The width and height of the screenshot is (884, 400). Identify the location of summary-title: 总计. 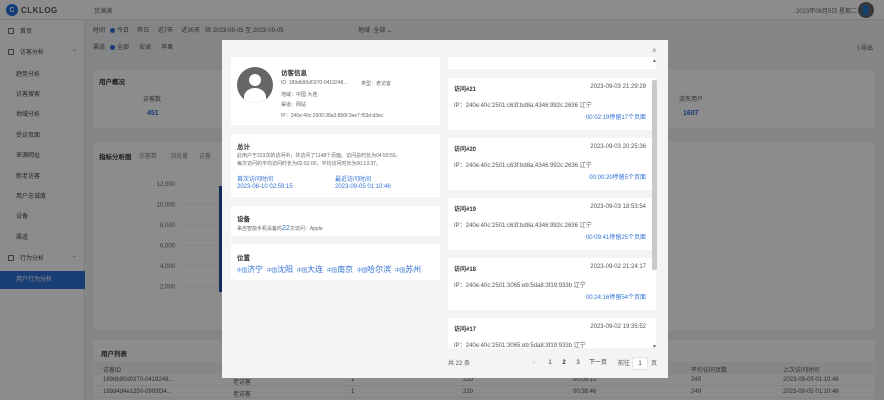
(243, 147).